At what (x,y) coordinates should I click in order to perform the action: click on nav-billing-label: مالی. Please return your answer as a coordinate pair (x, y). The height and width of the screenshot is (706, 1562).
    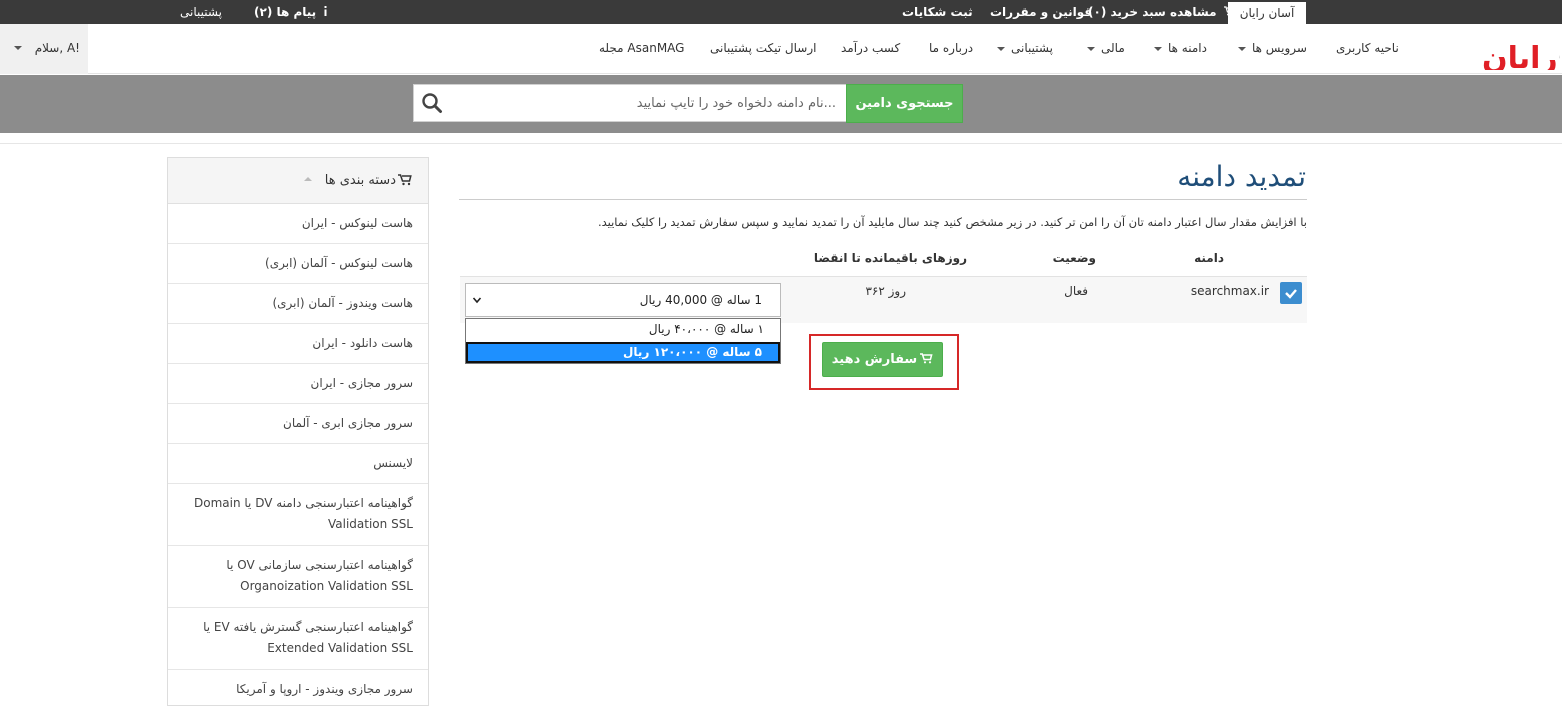
    Looking at the image, I should click on (1113, 48).